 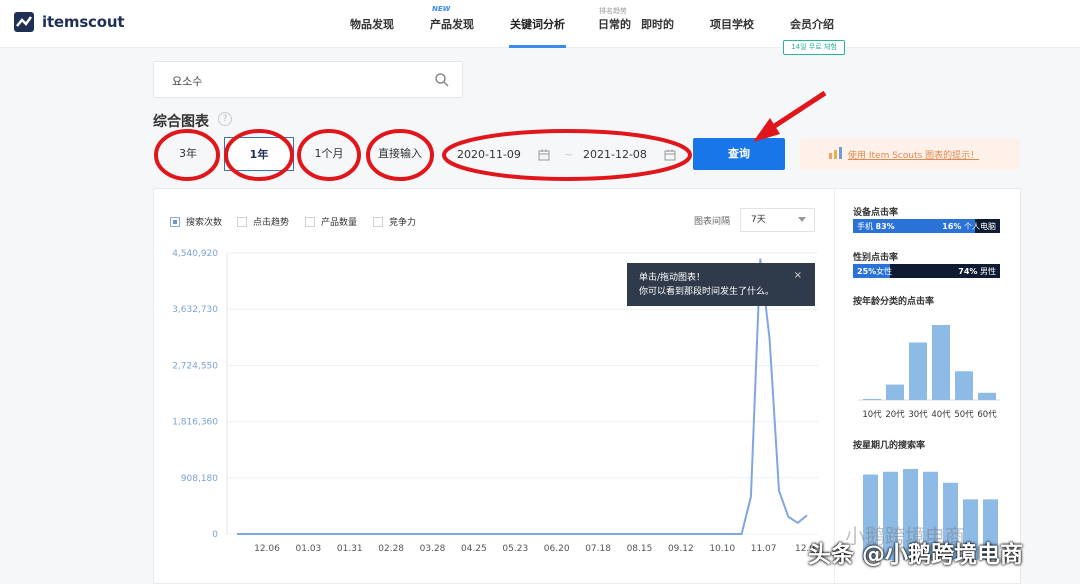 I want to click on range-1y-button: 1年, so click(x=259, y=154).